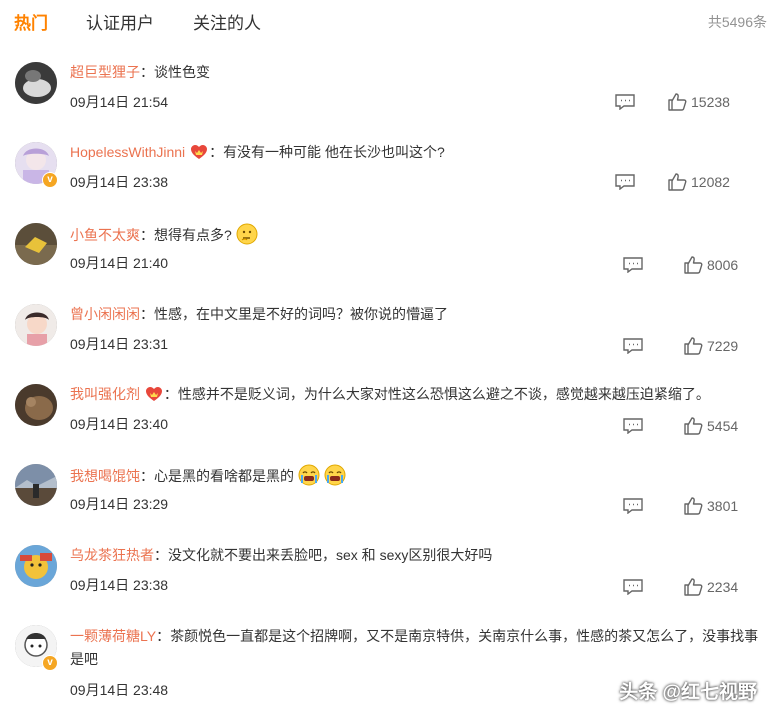 The height and width of the screenshot is (716, 775). I want to click on like-button: 7229, so click(719, 347).